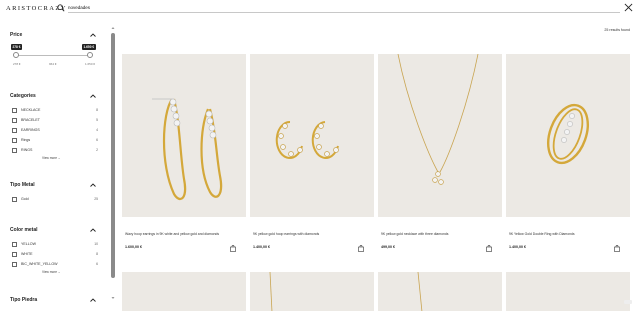 This screenshot has width=640, height=311. What do you see at coordinates (96, 199) in the screenshot?
I see `option-count: 25` at bounding box center [96, 199].